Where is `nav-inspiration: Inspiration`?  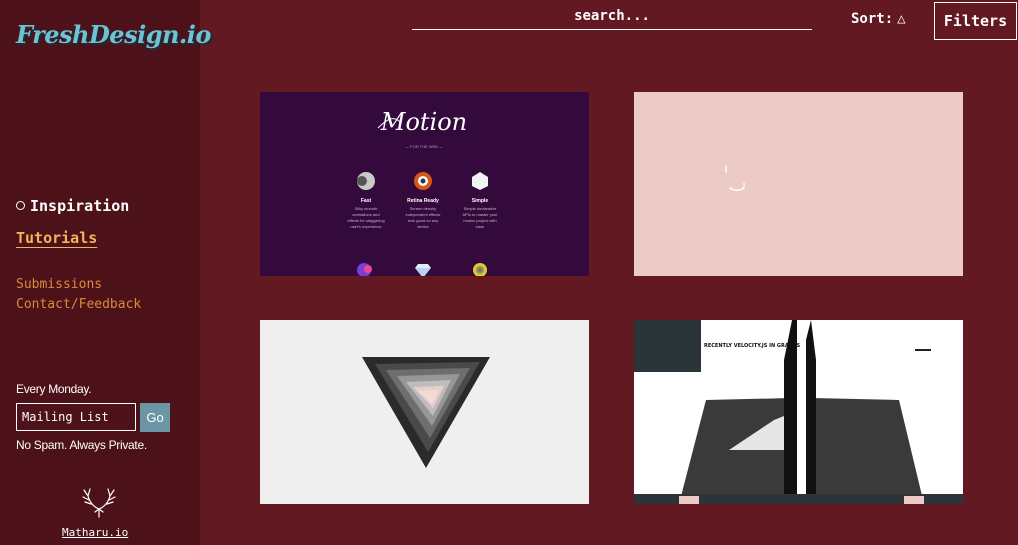 nav-inspiration: Inspiration is located at coordinates (72, 206).